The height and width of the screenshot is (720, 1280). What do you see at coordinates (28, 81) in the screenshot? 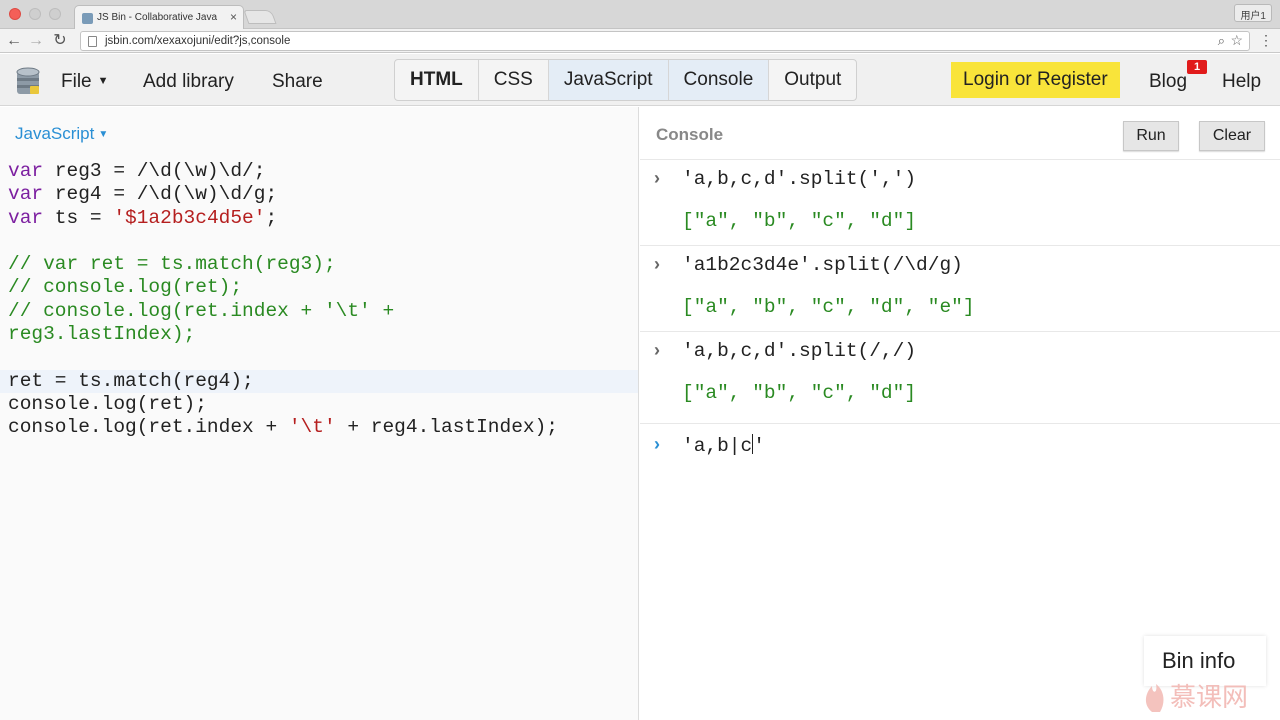
I see `jsbin-logo-icon` at bounding box center [28, 81].